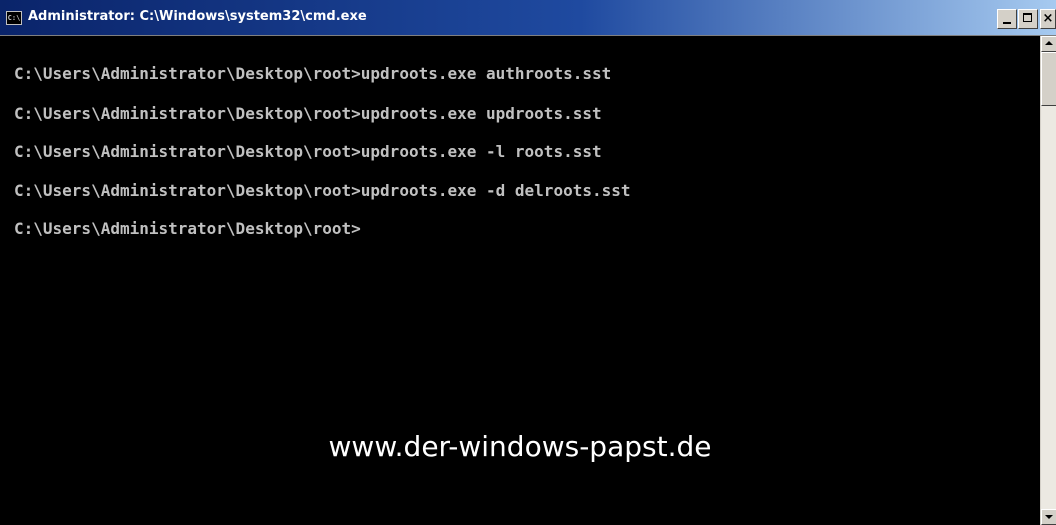  Describe the element at coordinates (1048, 517) in the screenshot. I see `scroll-down-button` at that location.